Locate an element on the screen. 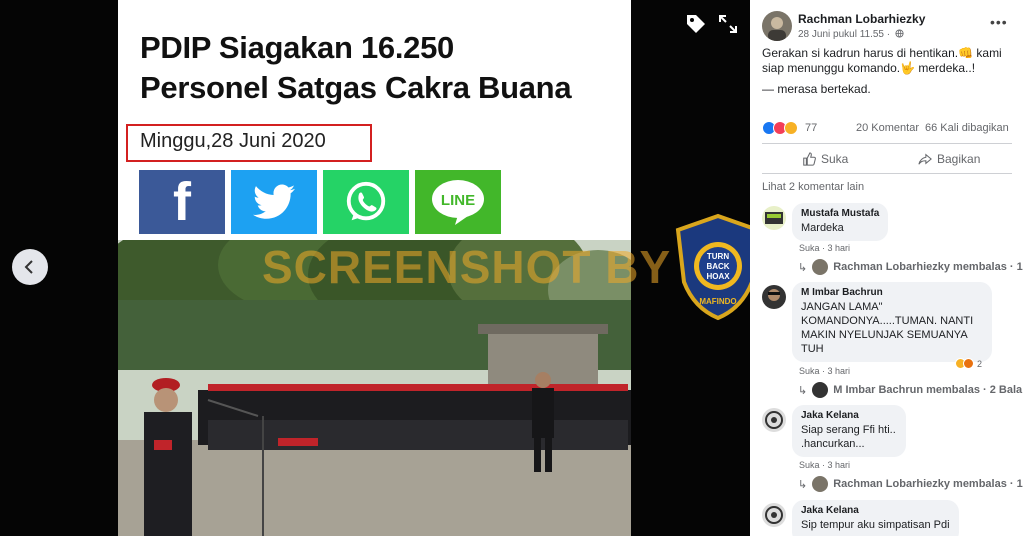 The width and height of the screenshot is (1024, 536). badge-org: MAFINDO is located at coordinates (717, 301).